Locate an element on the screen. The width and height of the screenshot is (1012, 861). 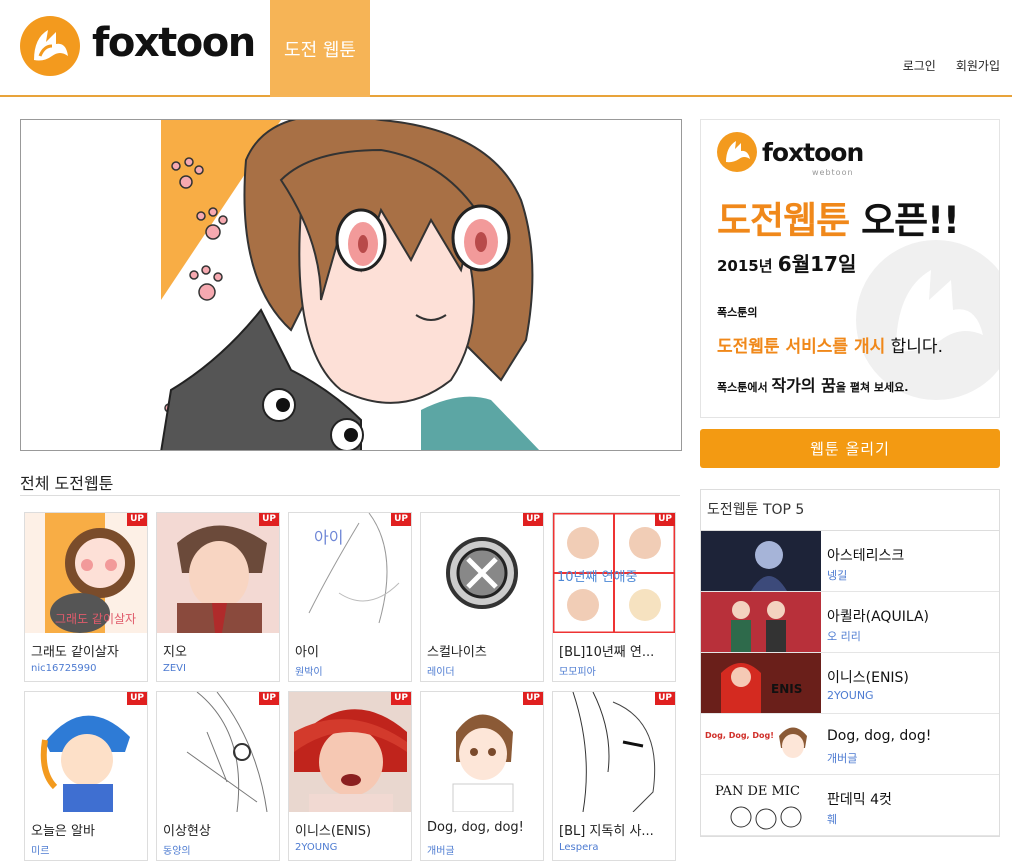
webtoon-card: UP 이니스(ENIS) 2YOUNG is located at coordinates (350, 776).